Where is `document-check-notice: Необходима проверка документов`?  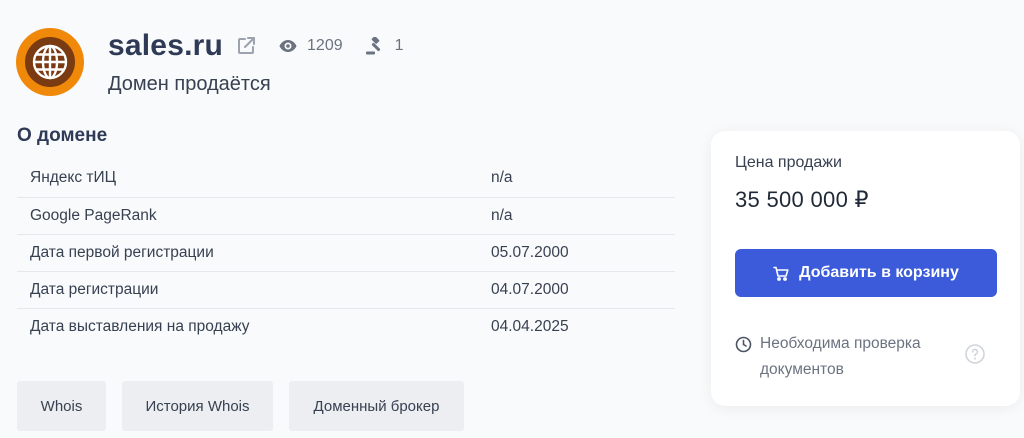 document-check-notice: Необходима проверка документов is located at coordinates (866, 357).